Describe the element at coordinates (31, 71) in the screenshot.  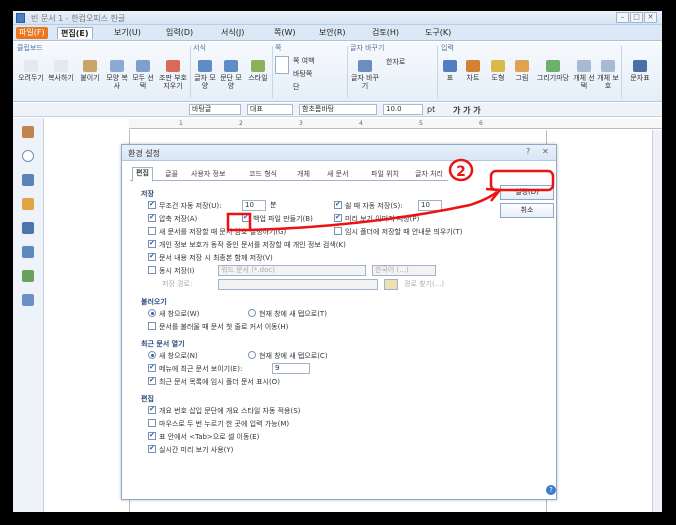
I see `cut-button: 오려두기` at that location.